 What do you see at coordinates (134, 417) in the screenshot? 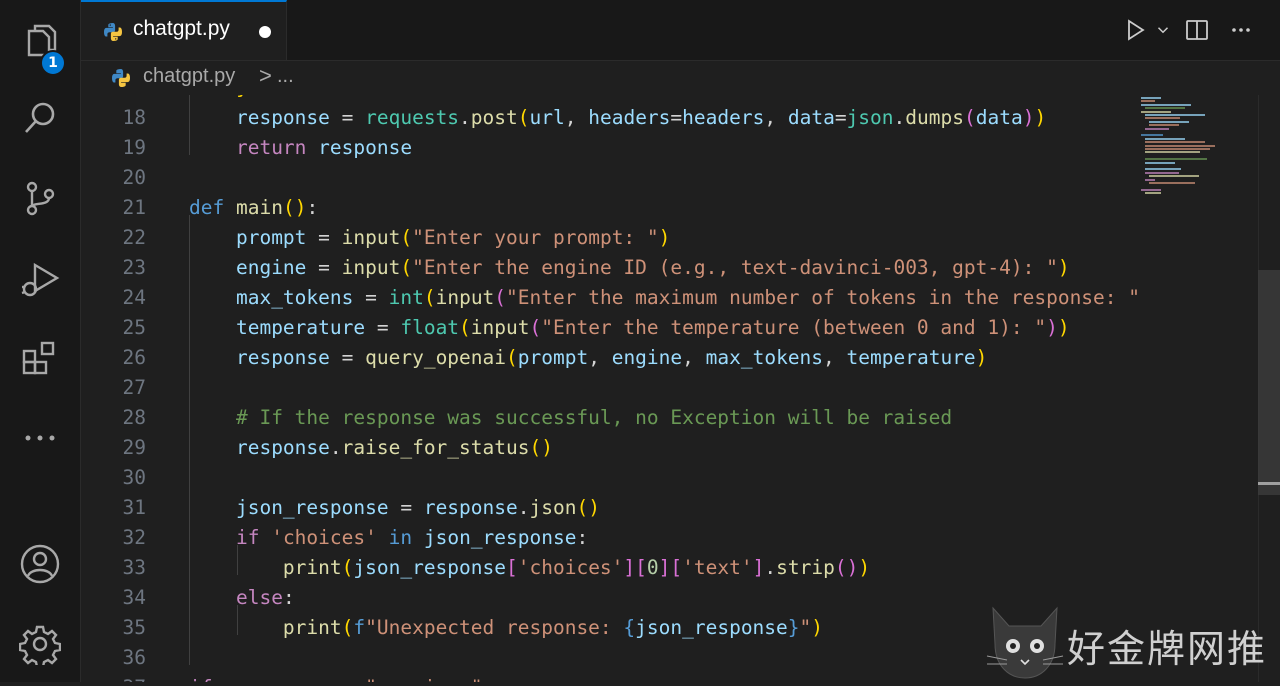
I see `line-number: 28` at bounding box center [134, 417].